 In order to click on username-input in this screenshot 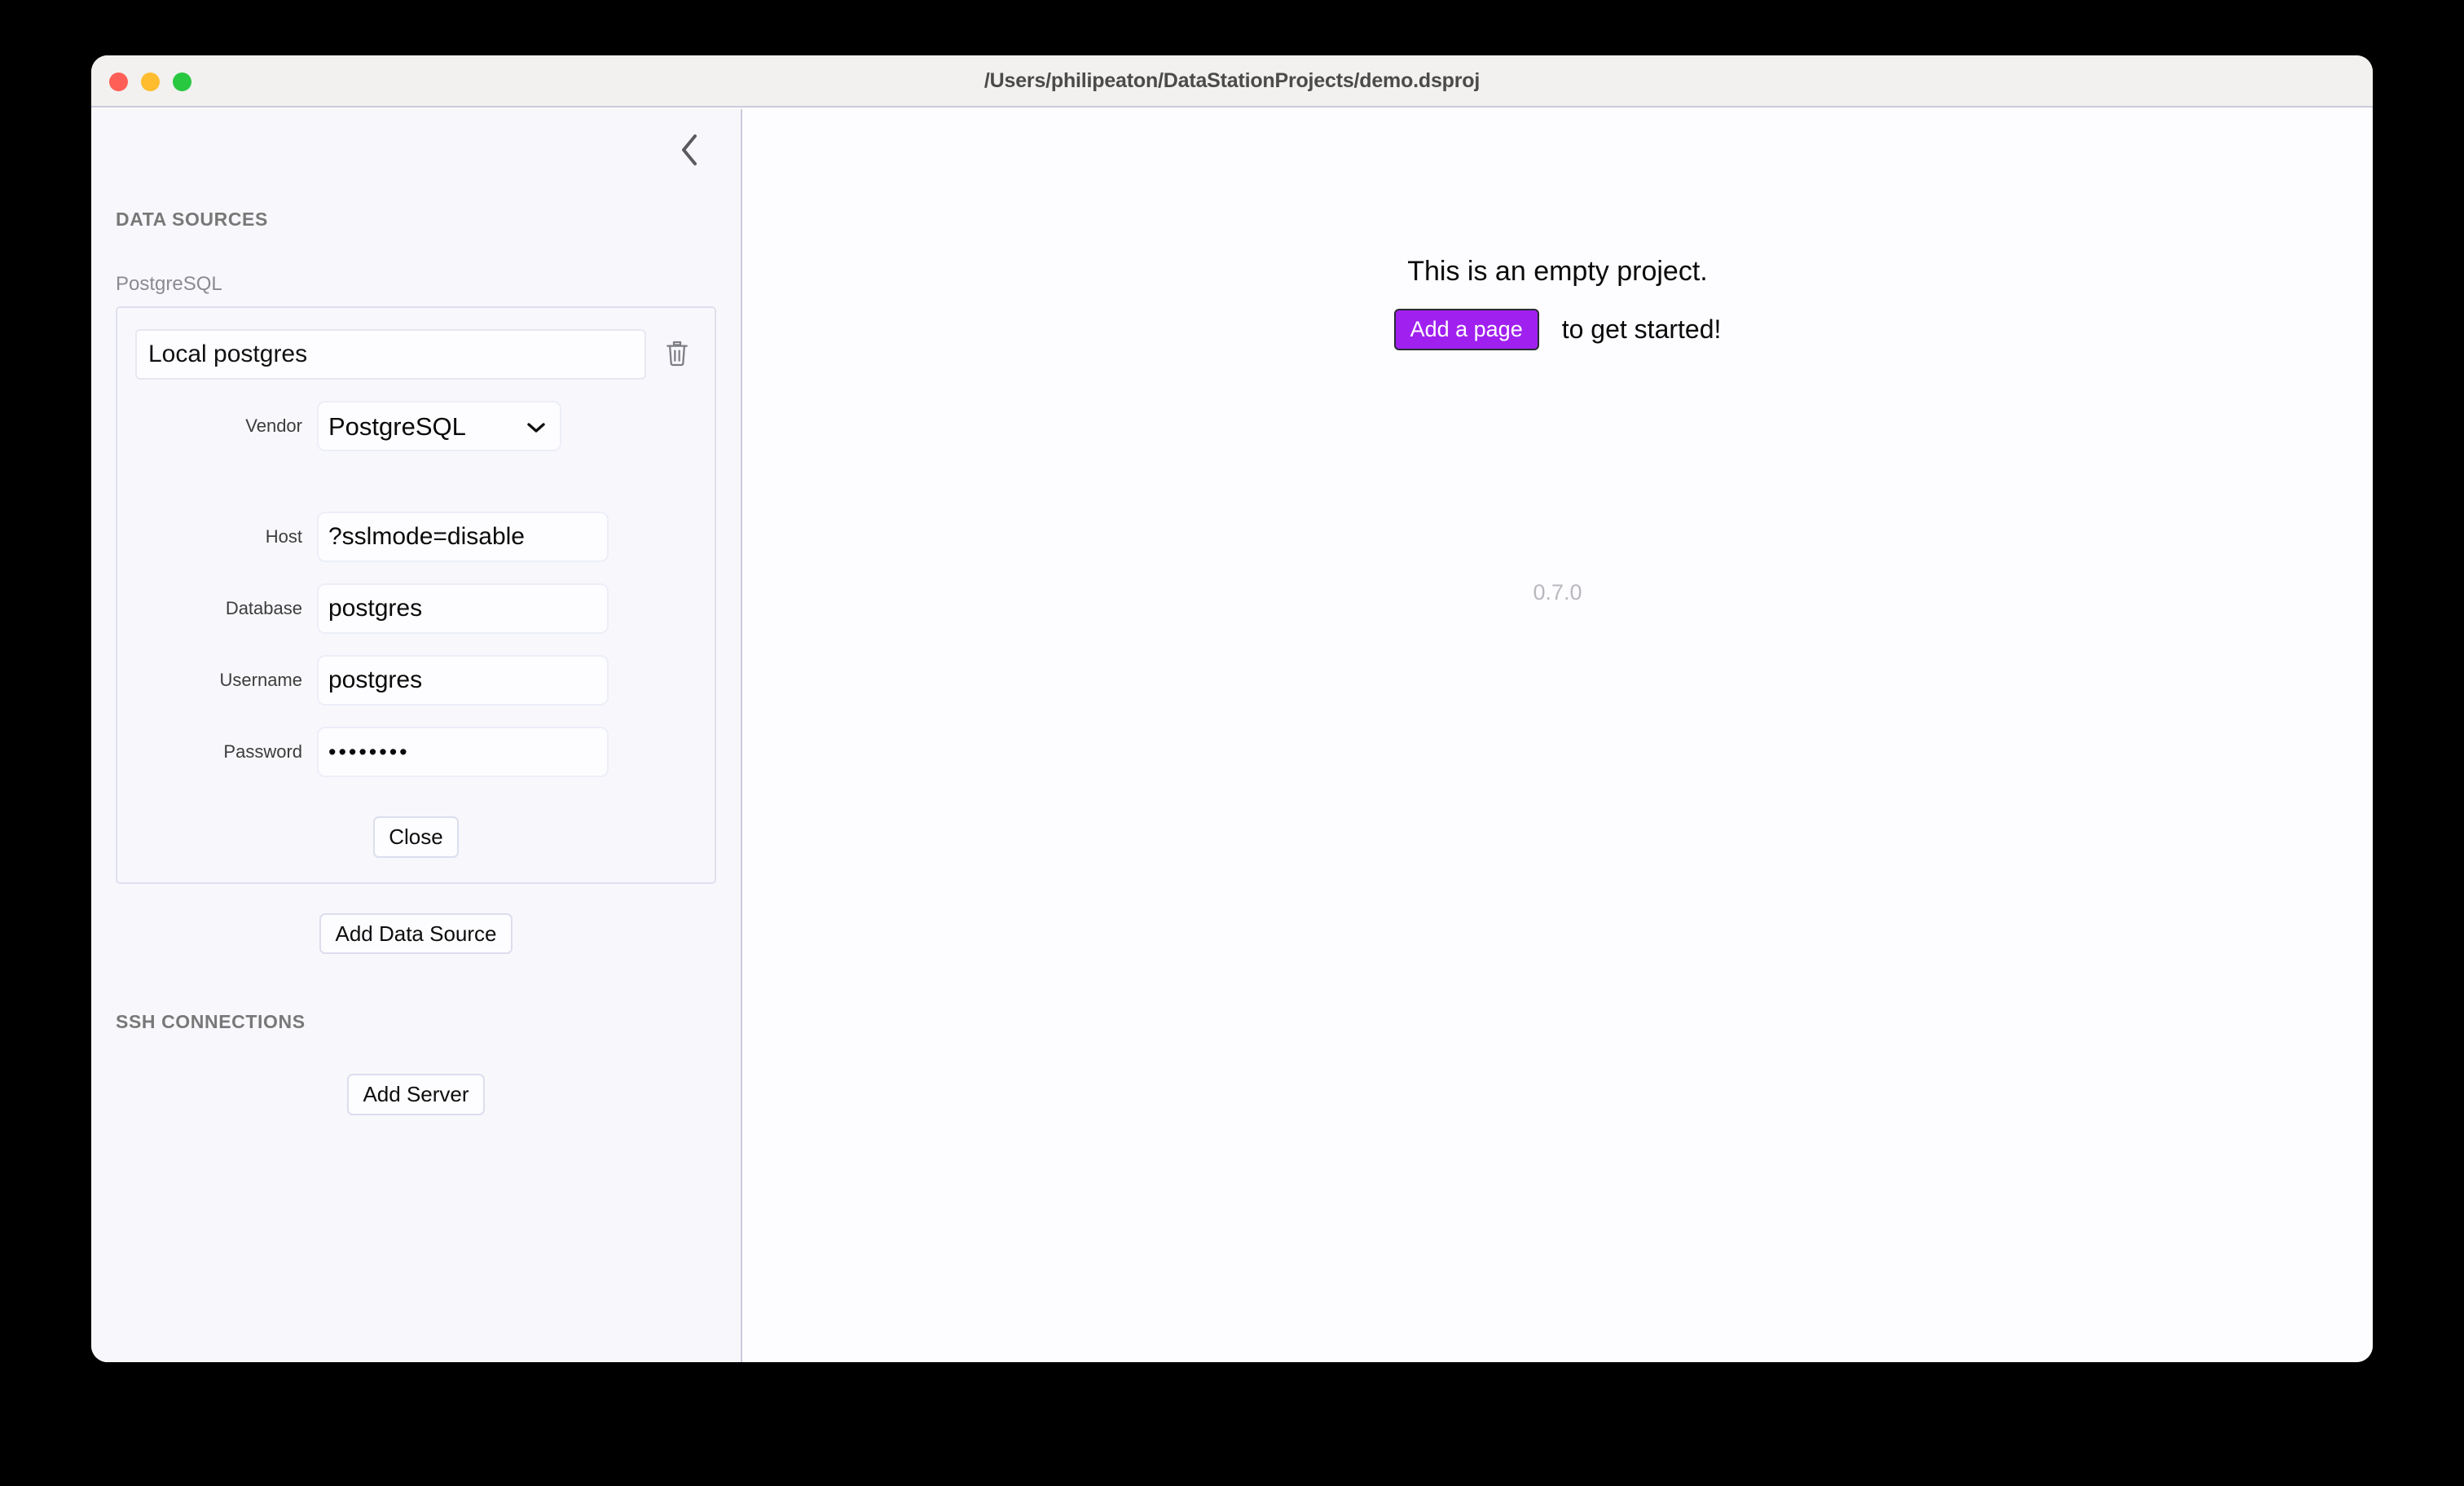, I will do `click(463, 680)`.